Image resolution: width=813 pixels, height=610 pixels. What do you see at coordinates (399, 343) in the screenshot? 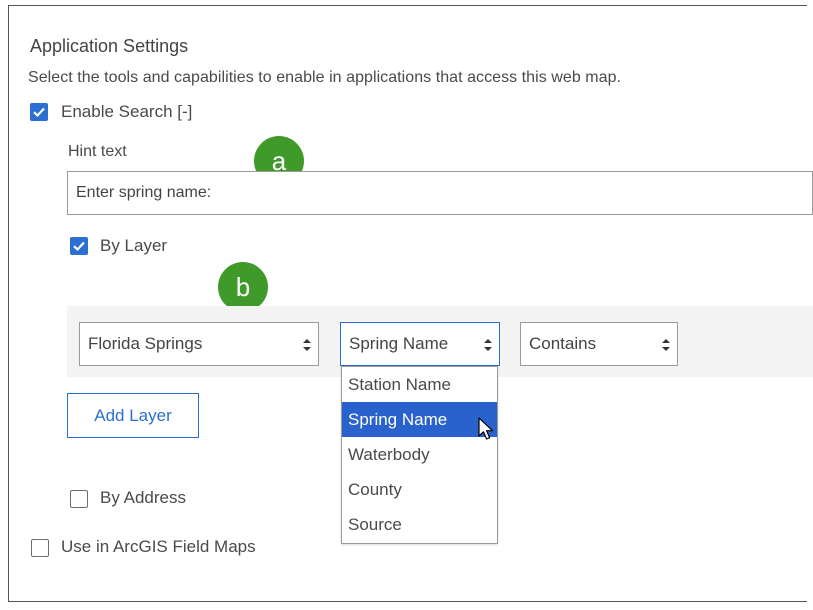
I see `field-select-value: Spring Name` at bounding box center [399, 343].